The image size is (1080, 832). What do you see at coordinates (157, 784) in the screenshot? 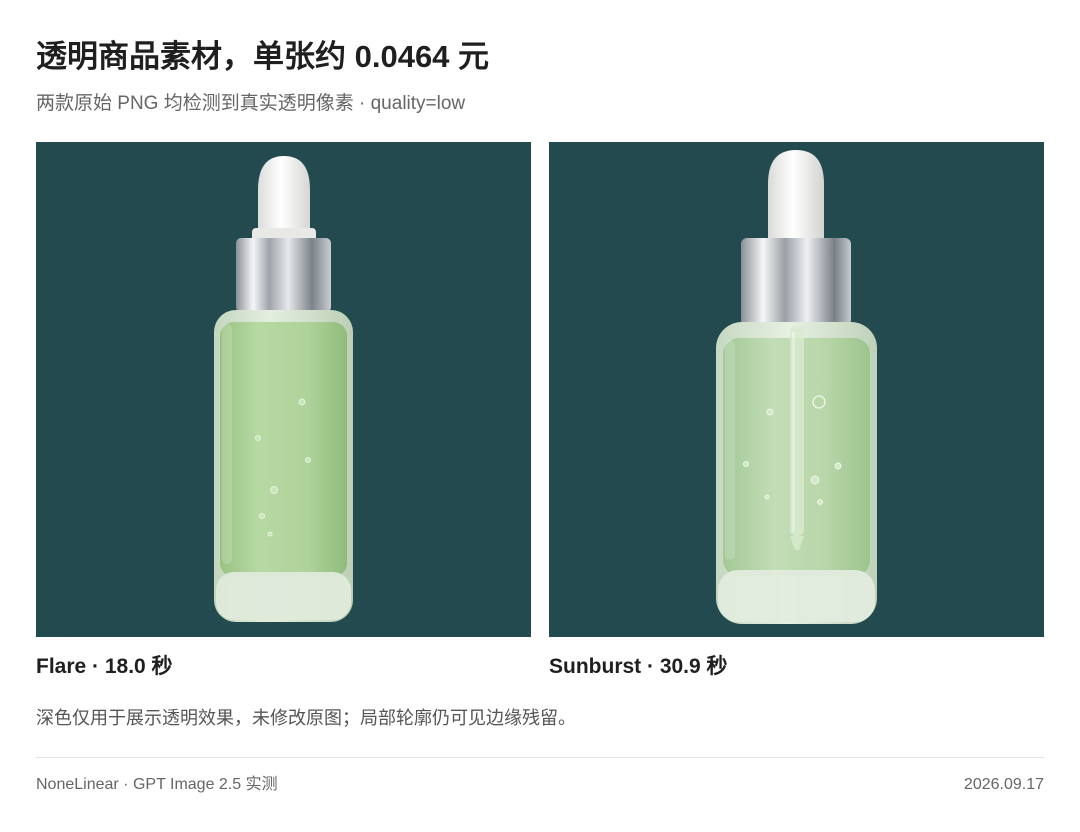
I see `footer-source: NoneLinear · GPT Image 2.5 实测` at bounding box center [157, 784].